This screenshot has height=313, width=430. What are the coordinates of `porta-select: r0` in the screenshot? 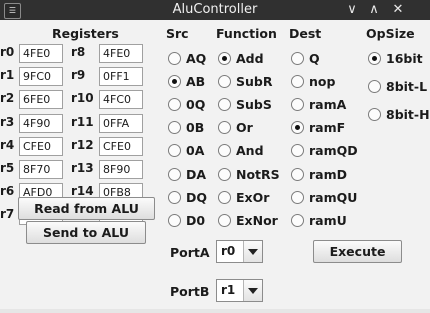 It's located at (239, 251).